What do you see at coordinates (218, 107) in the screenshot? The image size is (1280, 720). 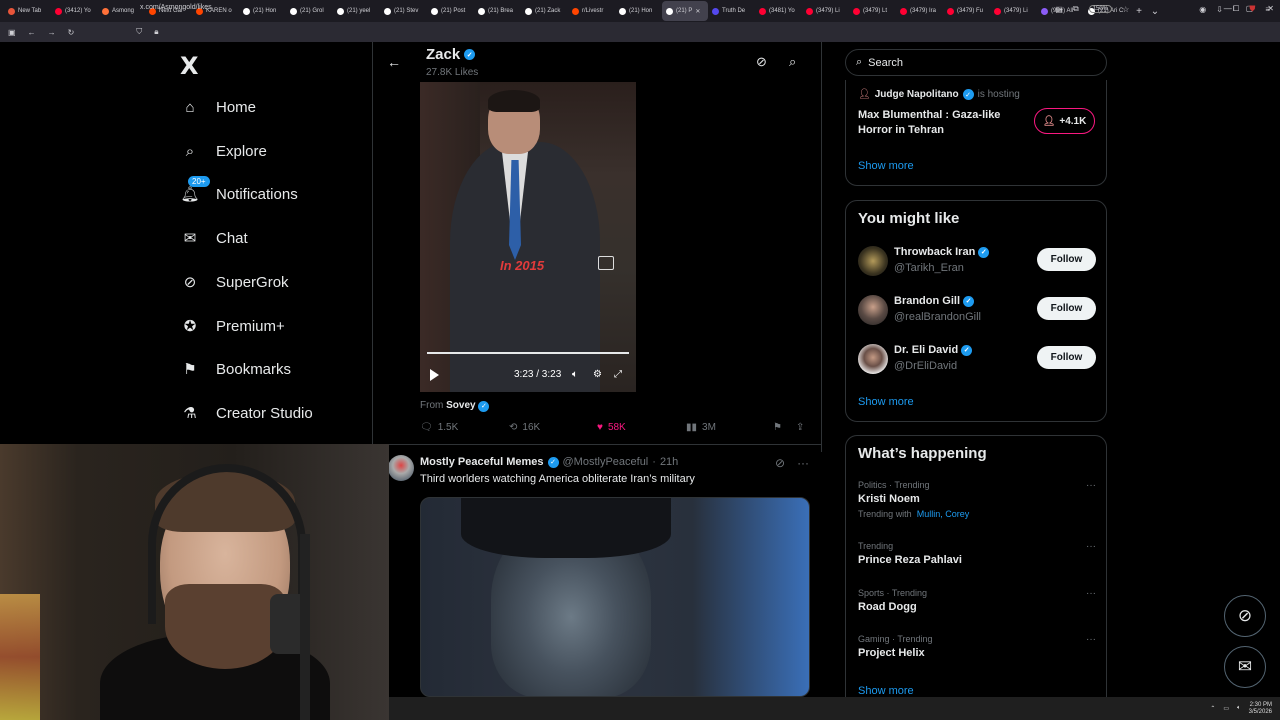 I see `nav-item-home: ⌂ Home` at bounding box center [218, 107].